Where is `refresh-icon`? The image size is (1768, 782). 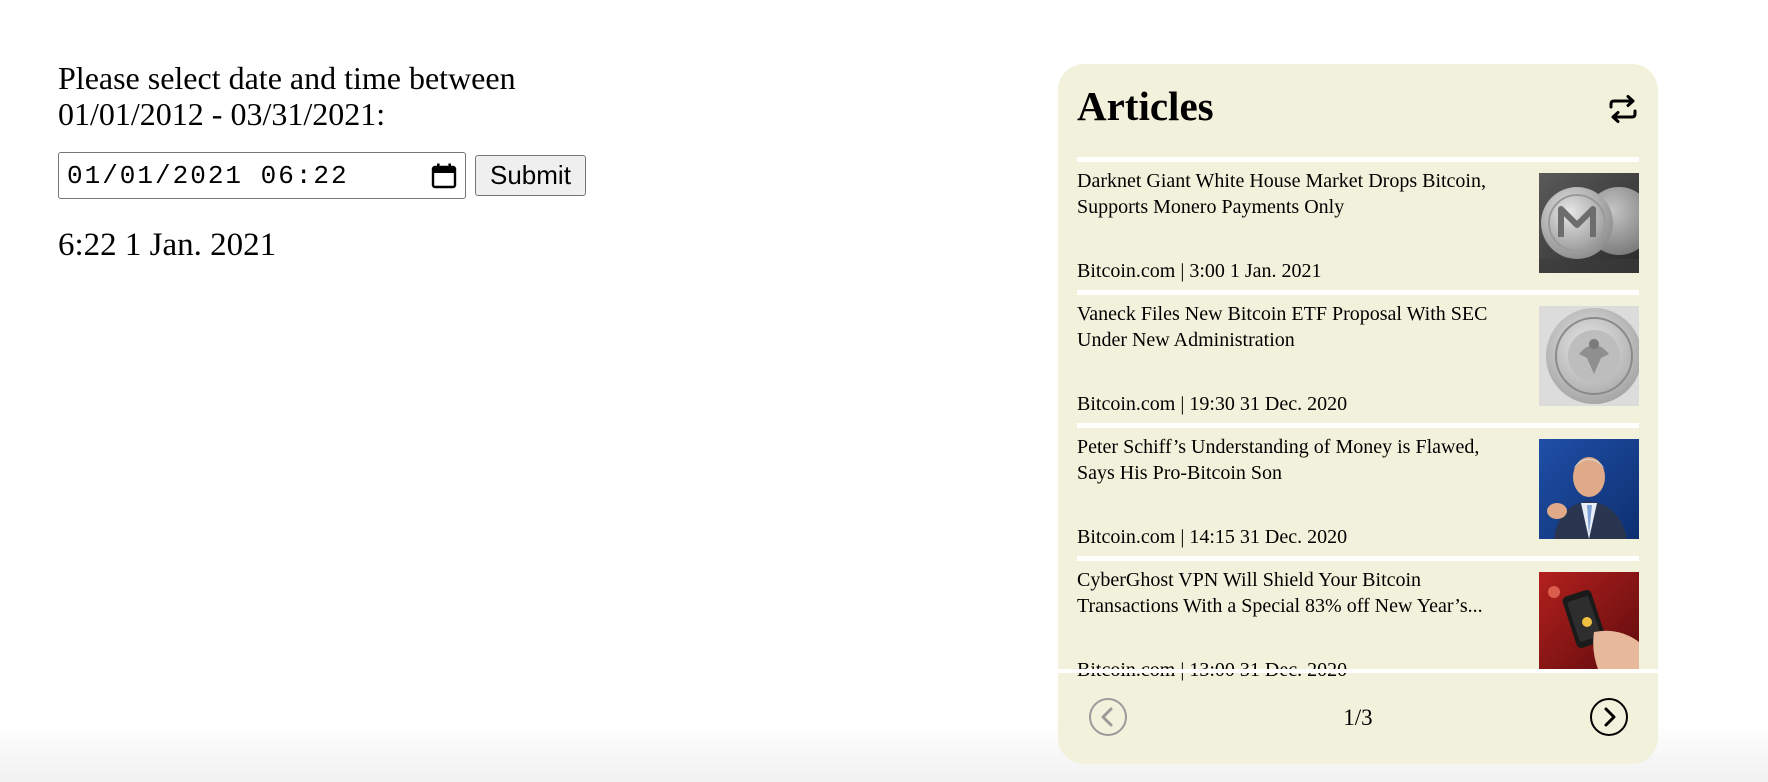 refresh-icon is located at coordinates (1623, 109).